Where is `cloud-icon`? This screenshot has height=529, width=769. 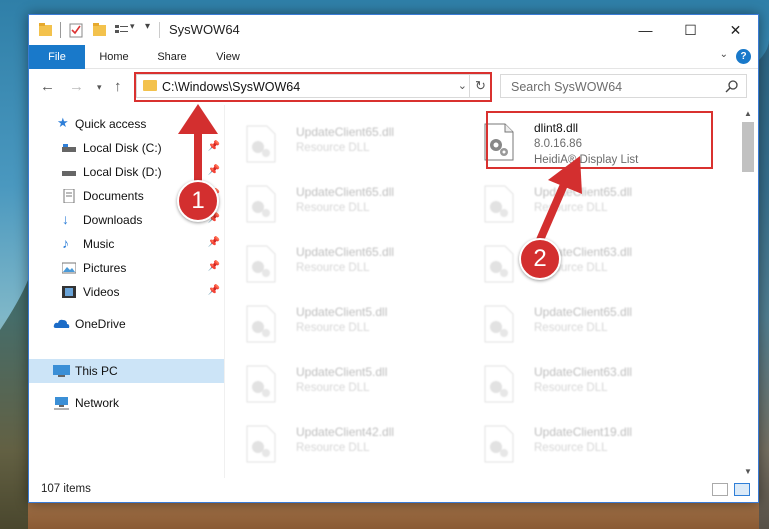
cloud-icon is located at coordinates (61, 323).